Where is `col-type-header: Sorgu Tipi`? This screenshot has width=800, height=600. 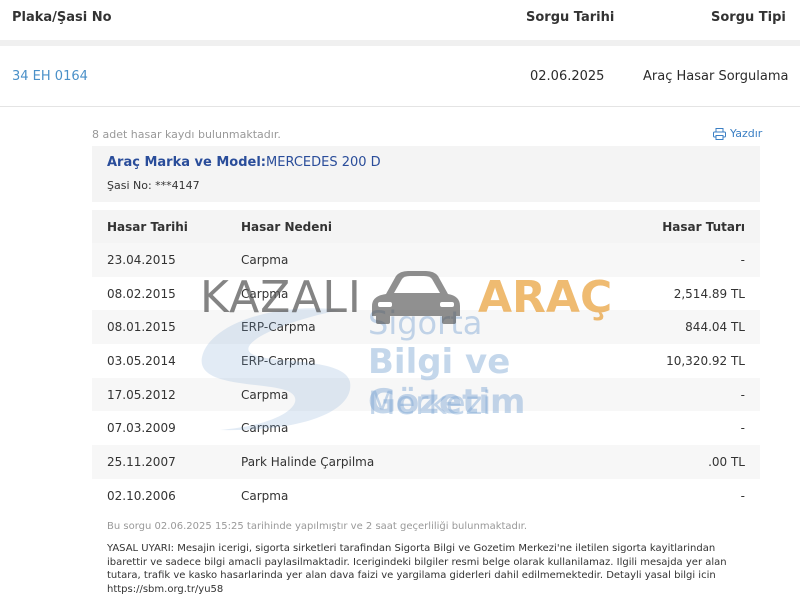
col-type-header: Sorgu Tipi is located at coordinates (748, 17).